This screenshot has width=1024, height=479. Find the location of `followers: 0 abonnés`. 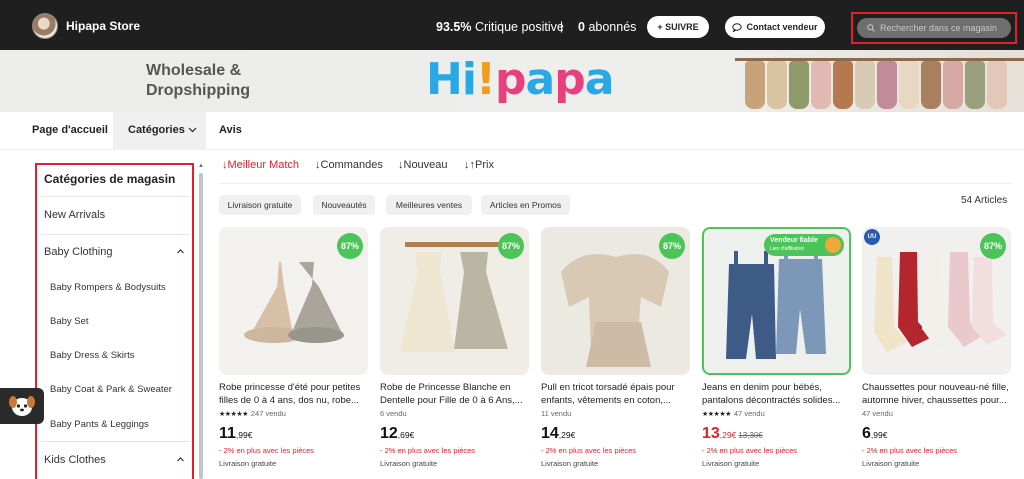

followers: 0 abonnés is located at coordinates (607, 27).